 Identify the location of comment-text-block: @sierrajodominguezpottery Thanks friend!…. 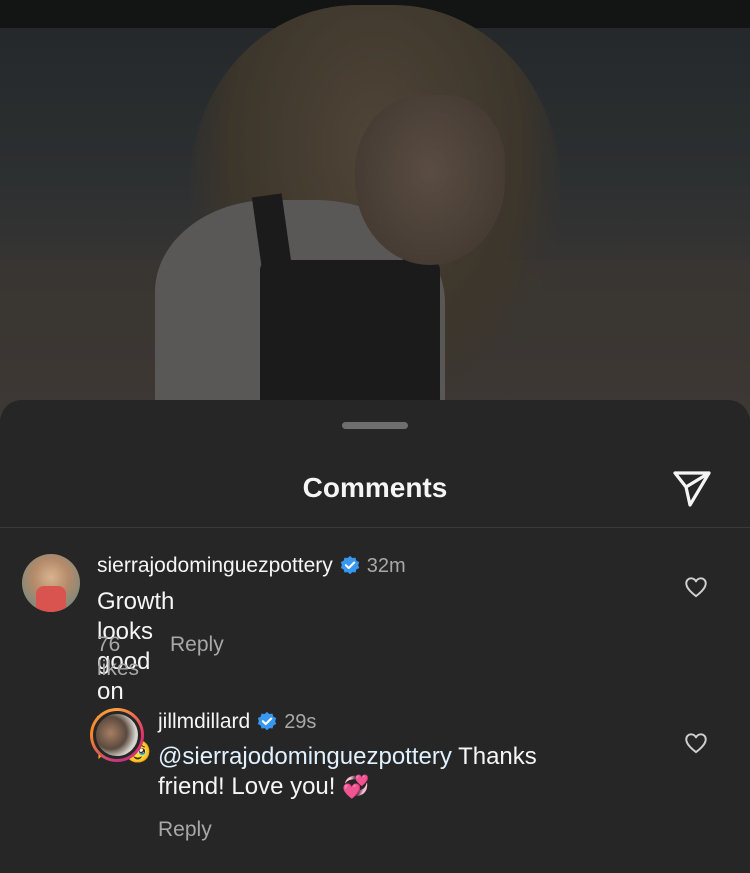
(398, 772).